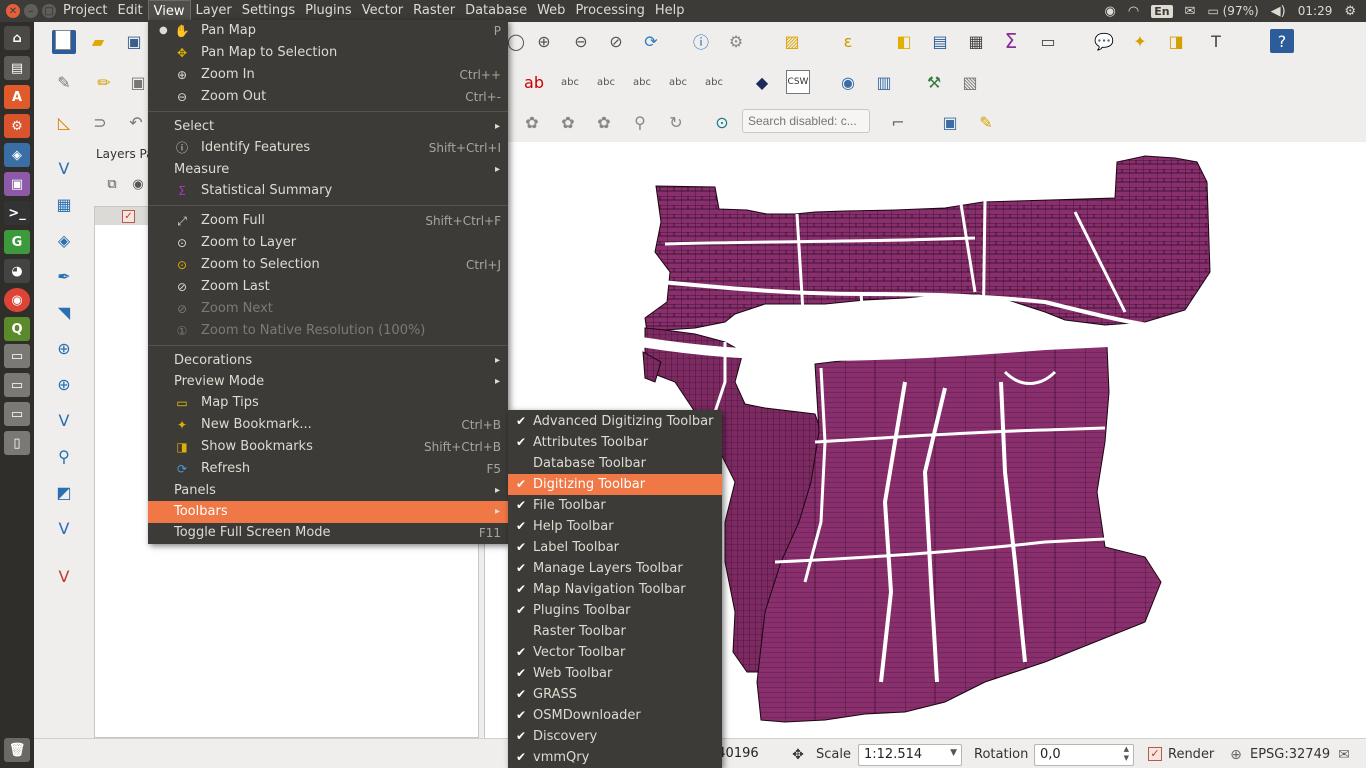 The width and height of the screenshot is (1366, 768). What do you see at coordinates (1315, 11) in the screenshot?
I see `clock: 01:29` at bounding box center [1315, 11].